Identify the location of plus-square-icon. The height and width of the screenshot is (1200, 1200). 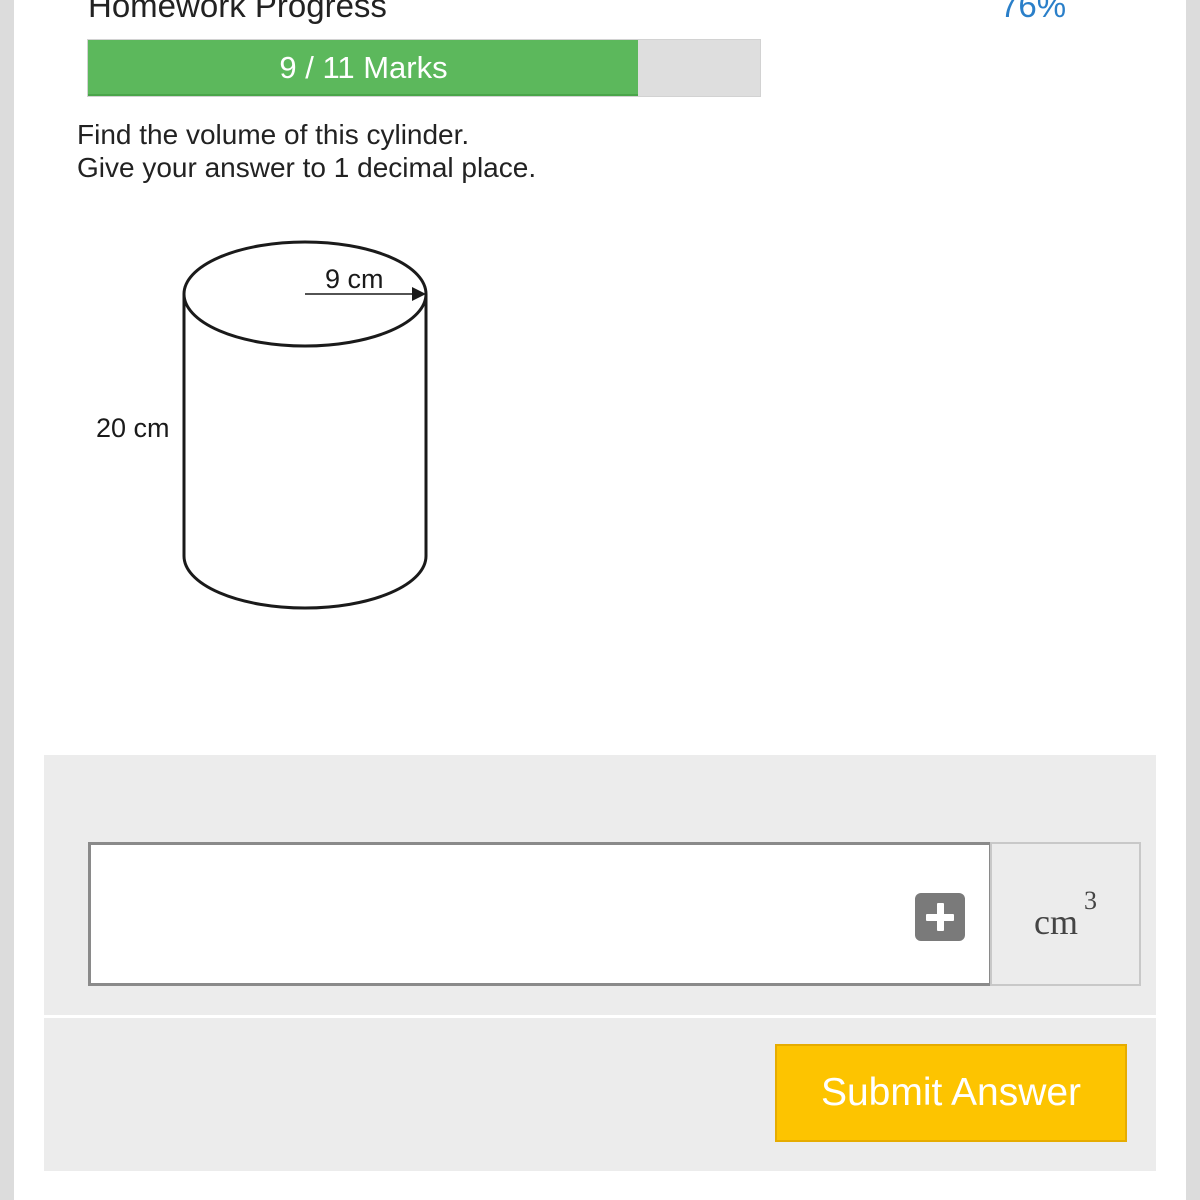
(940, 917).